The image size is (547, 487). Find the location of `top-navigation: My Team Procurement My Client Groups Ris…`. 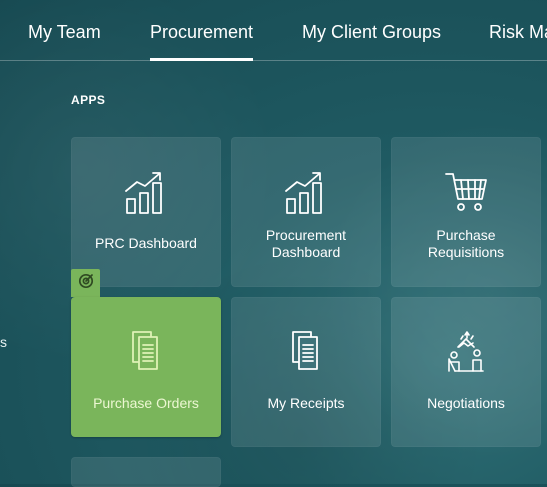

top-navigation: My Team Procurement My Client Groups Ris… is located at coordinates (273, 30).